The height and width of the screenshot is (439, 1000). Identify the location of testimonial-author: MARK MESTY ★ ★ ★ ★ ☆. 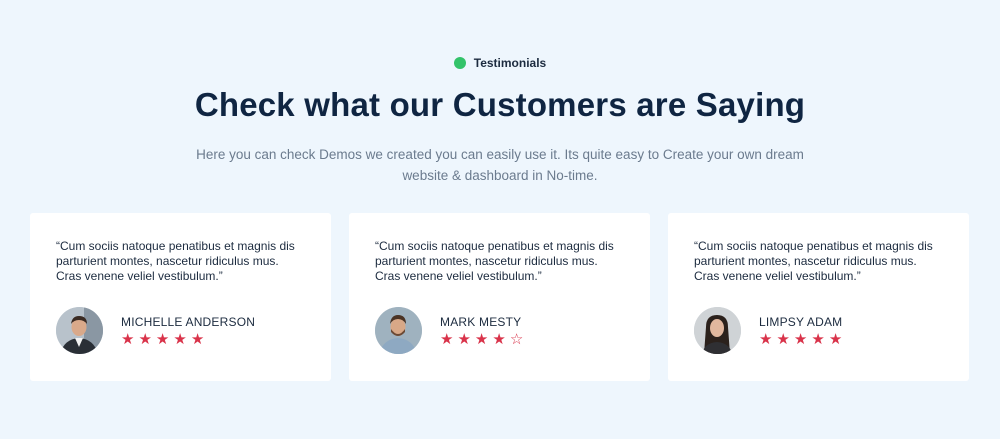
(449, 330).